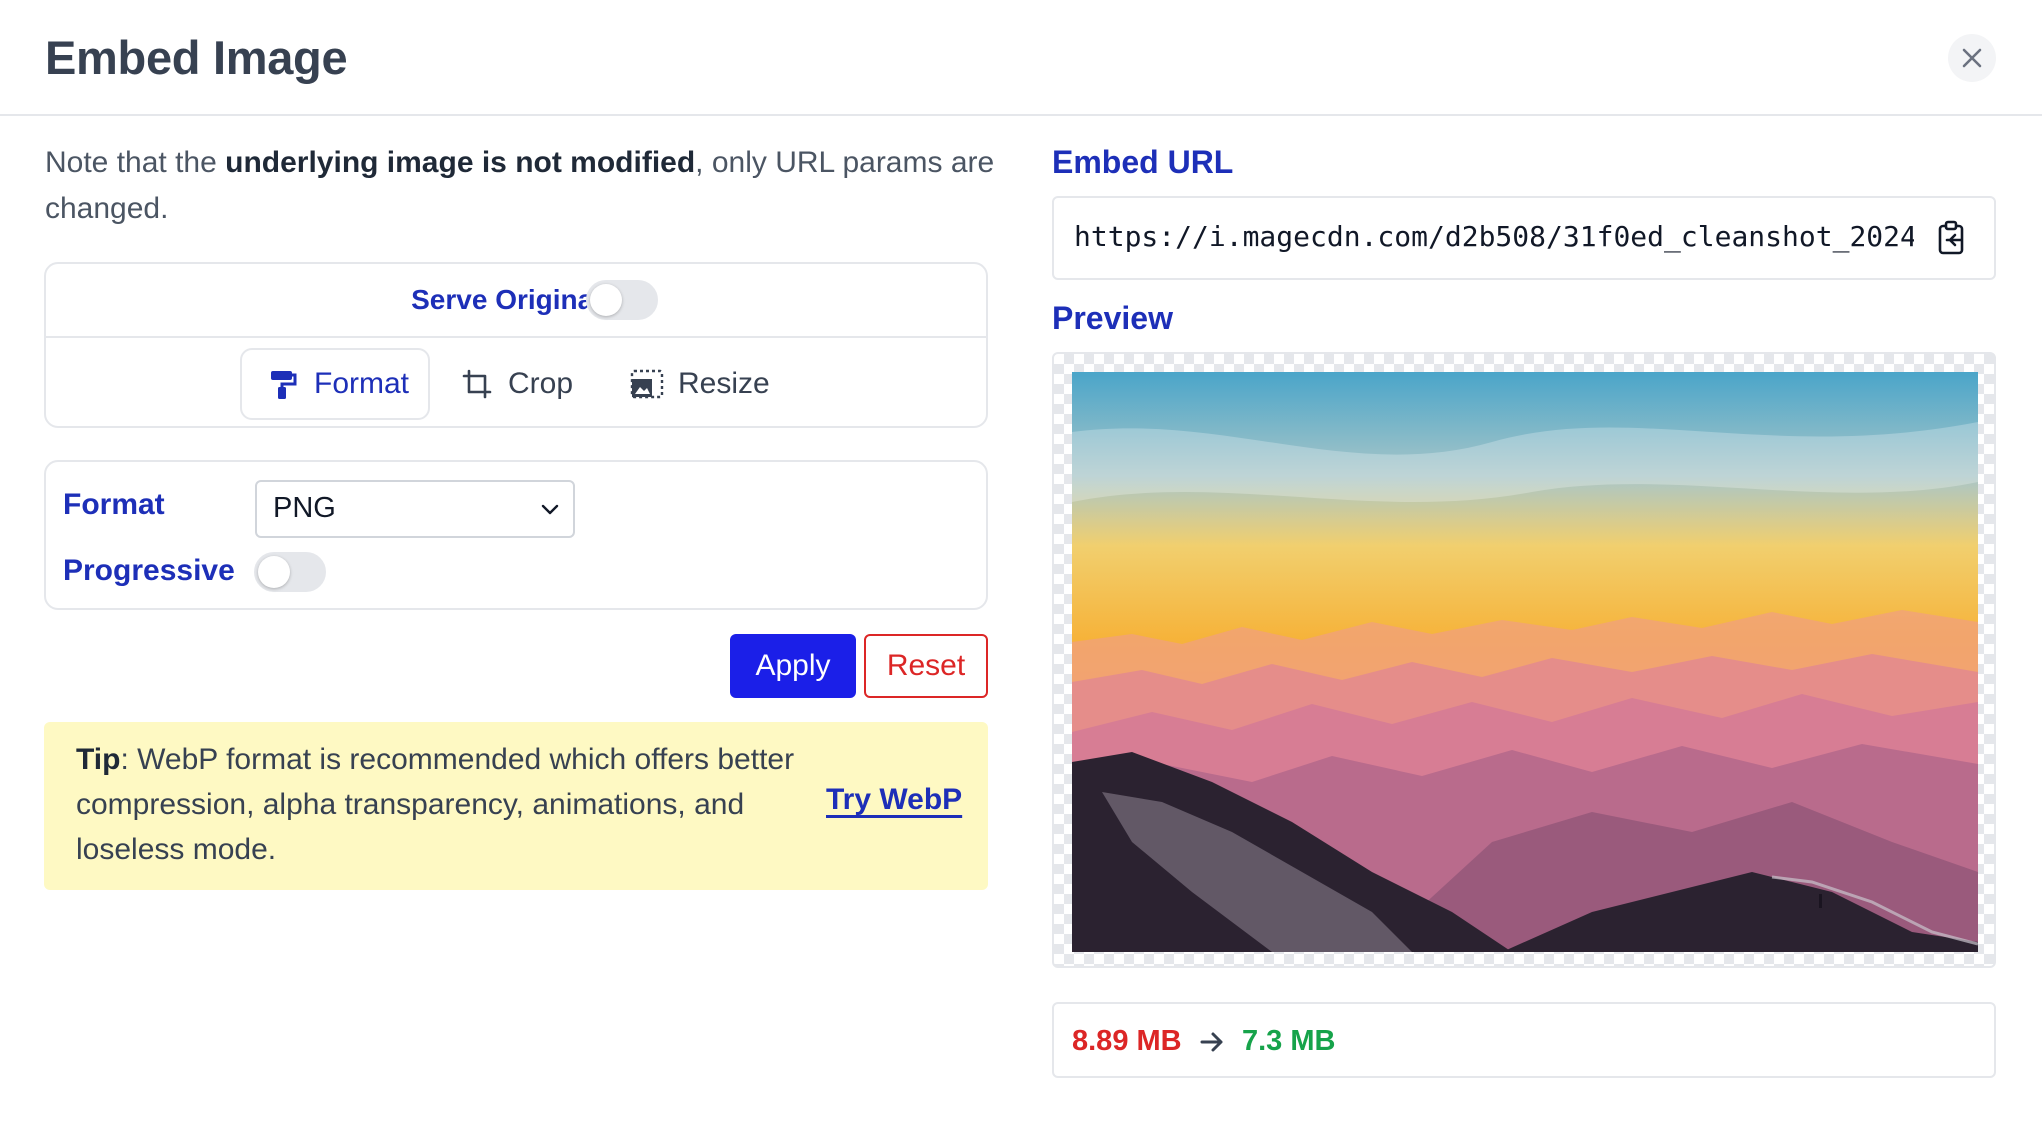  I want to click on chevron-down-icon, so click(550, 509).